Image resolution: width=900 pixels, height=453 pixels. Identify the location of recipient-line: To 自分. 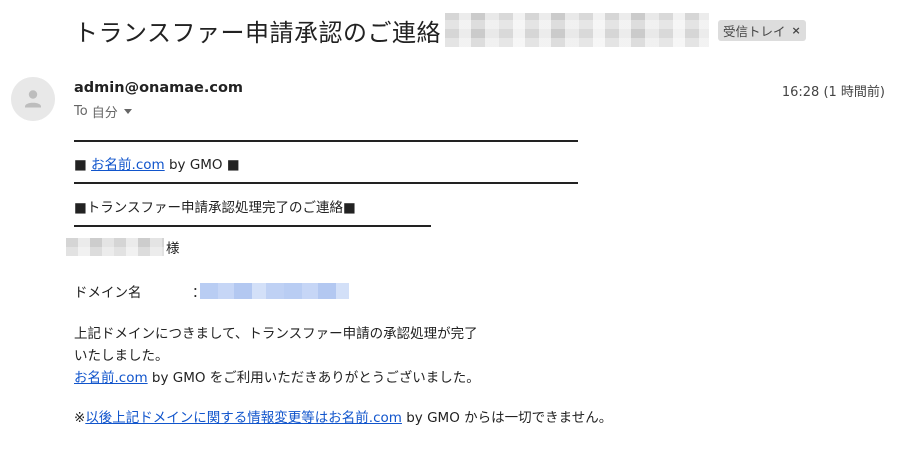
(103, 111).